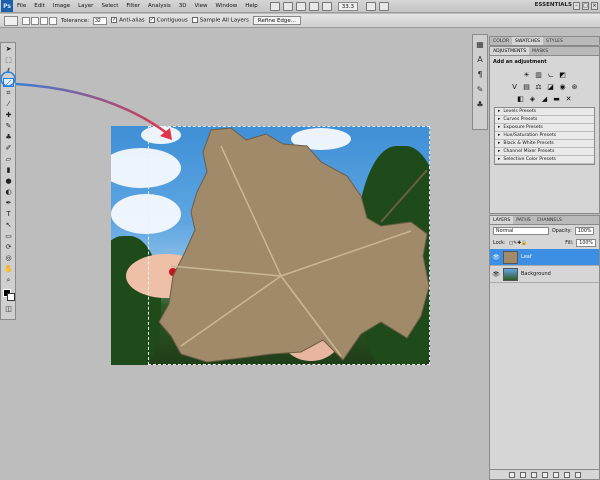  I want to click on levels-icon: ▥, so click(538, 75).